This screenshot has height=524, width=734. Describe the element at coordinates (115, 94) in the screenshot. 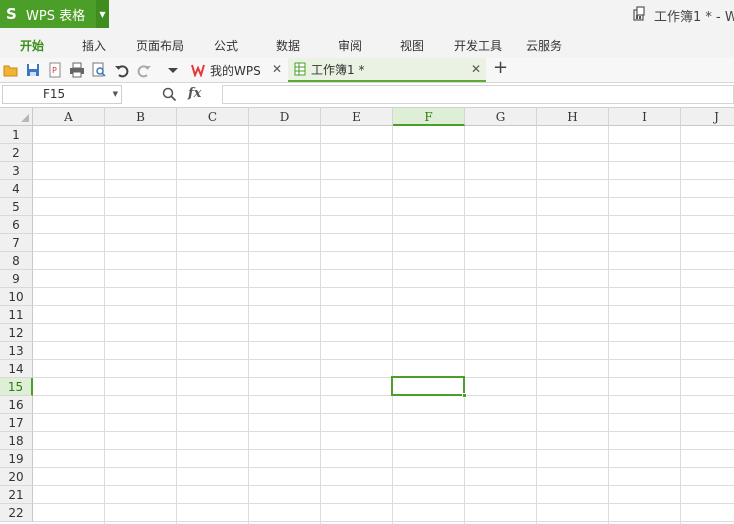

I see `chevron-down-icon: ▼` at that location.